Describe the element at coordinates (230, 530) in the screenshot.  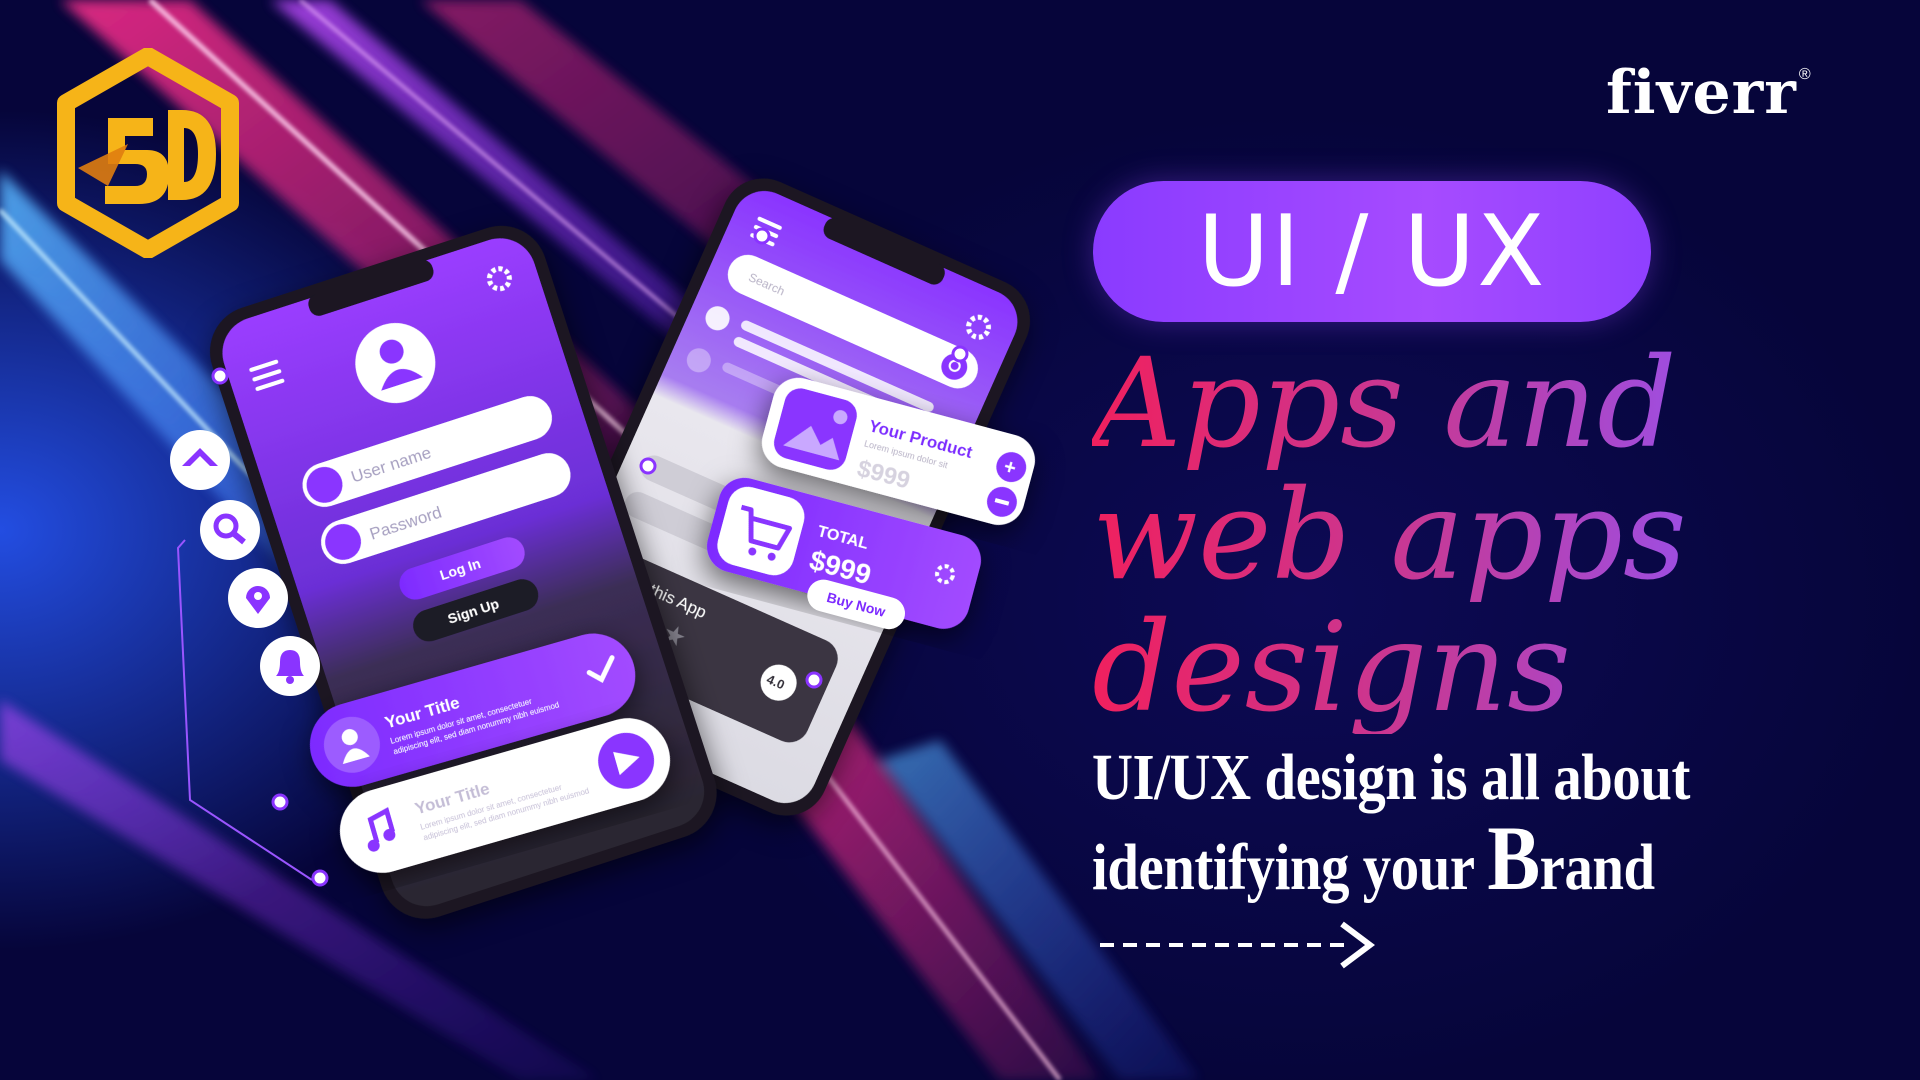
I see `search-icon` at that location.